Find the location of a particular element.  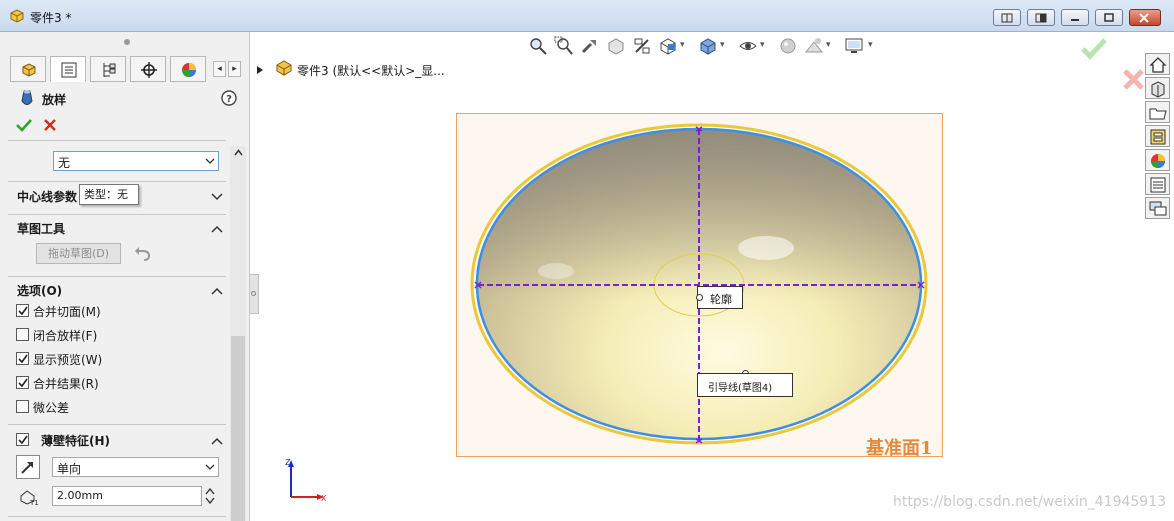

configuration-manager-icon is located at coordinates (109, 70).